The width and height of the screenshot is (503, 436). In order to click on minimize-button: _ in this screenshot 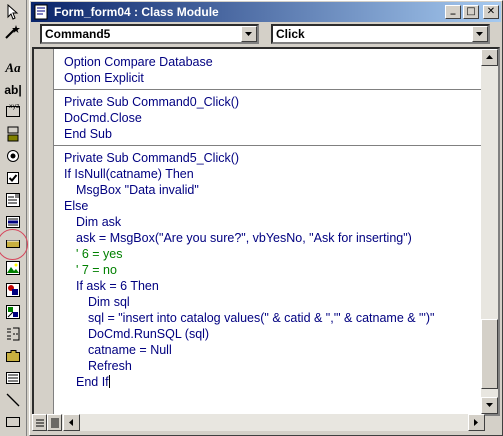, I will do `click(453, 12)`.